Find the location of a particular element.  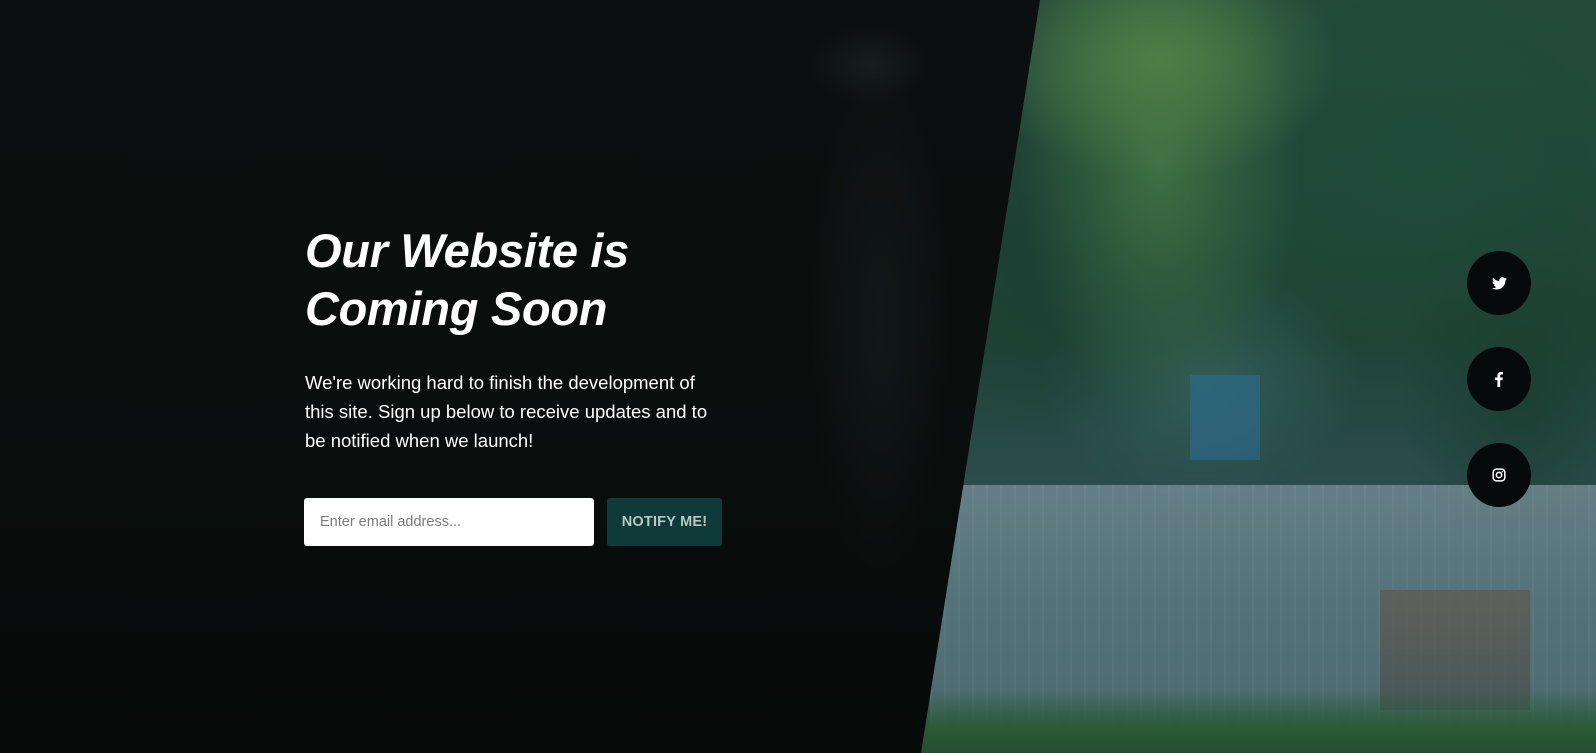

notify-signup-form: NOTIFY ME! is located at coordinates (513, 522).